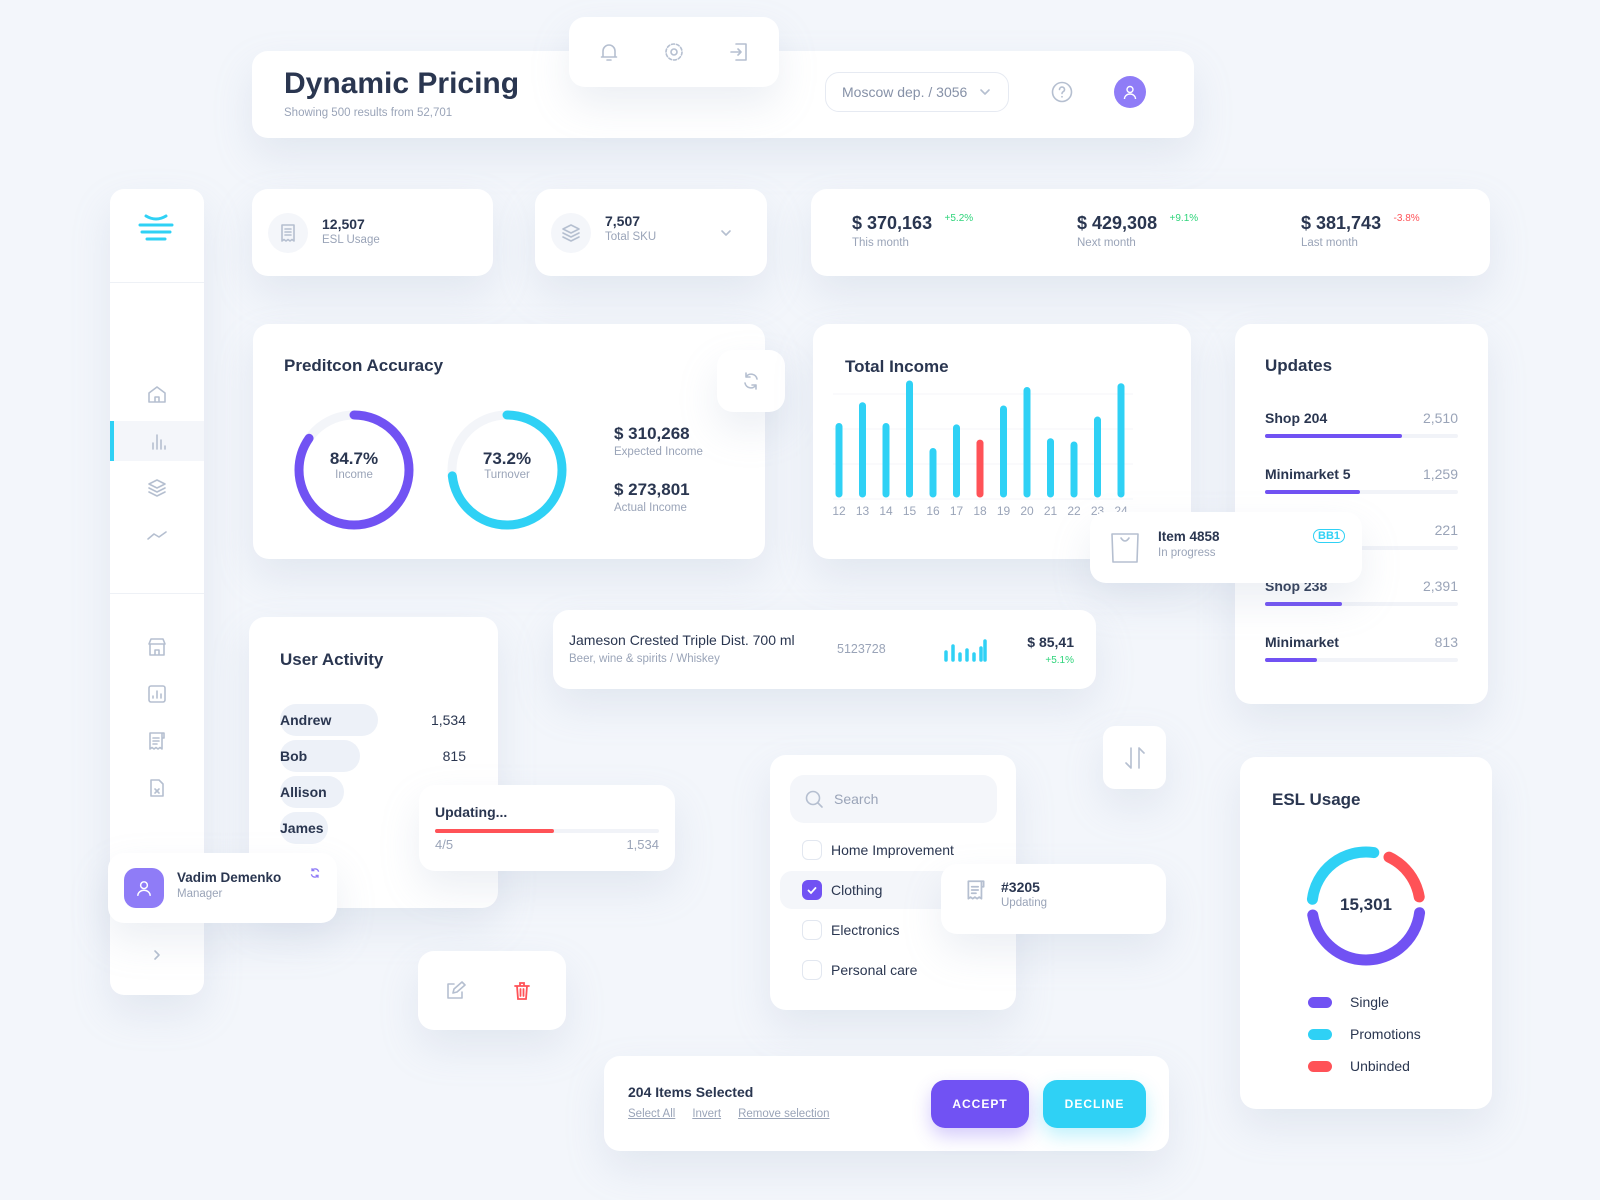 This screenshot has height=1200, width=1600. What do you see at coordinates (157, 694) in the screenshot?
I see `sidebar-item-report` at bounding box center [157, 694].